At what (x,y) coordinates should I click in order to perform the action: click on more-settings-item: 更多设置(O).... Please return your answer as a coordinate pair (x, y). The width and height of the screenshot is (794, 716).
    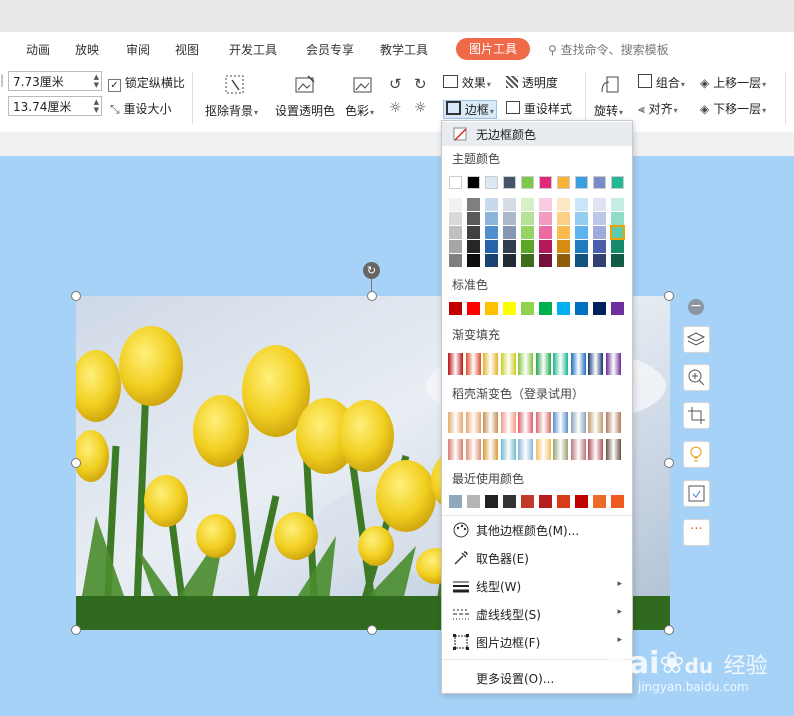
    Looking at the image, I should click on (537, 678).